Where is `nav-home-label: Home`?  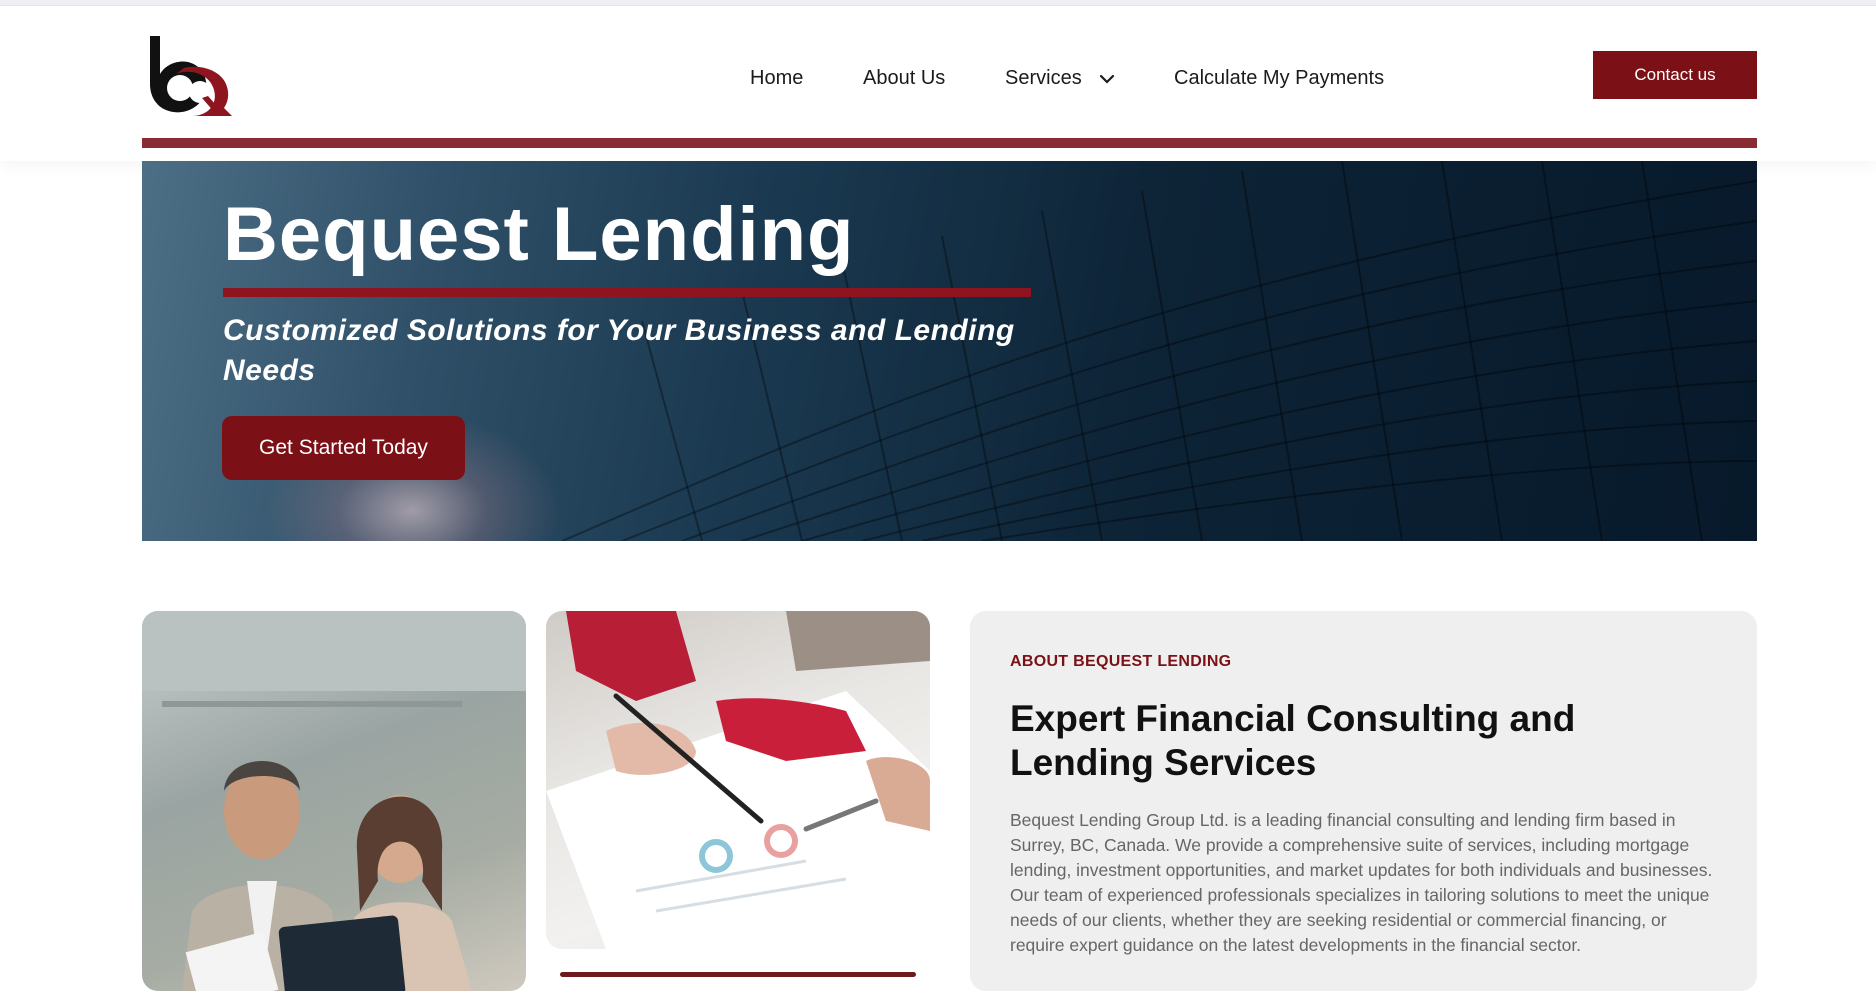
nav-home-label: Home is located at coordinates (777, 78).